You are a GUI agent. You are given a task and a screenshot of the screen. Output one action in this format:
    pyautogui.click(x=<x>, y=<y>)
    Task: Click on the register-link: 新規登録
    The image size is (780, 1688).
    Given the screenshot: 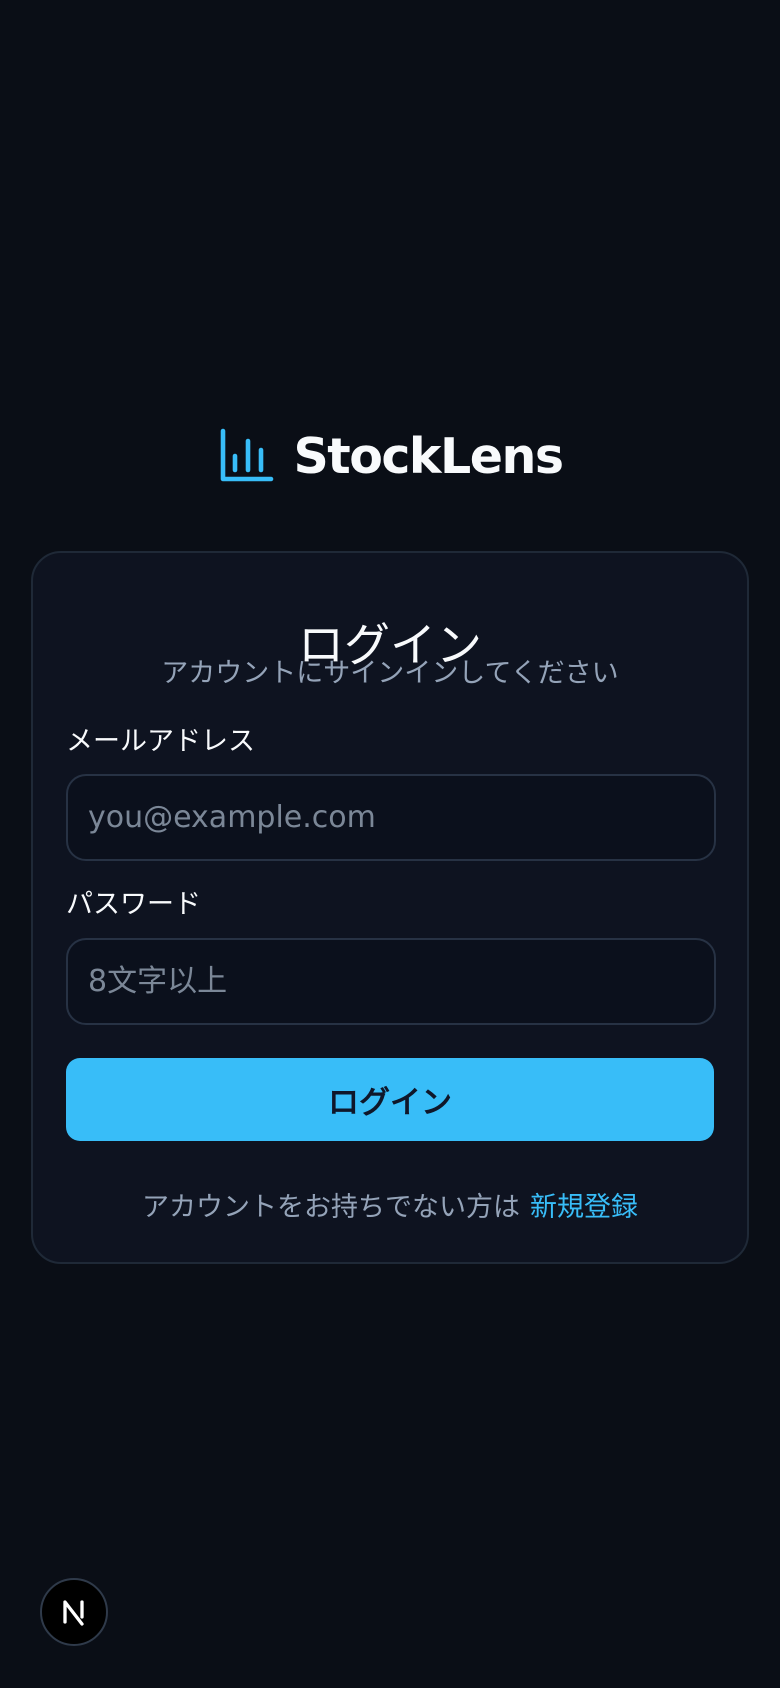 What is the action you would take?
    pyautogui.click(x=584, y=1207)
    